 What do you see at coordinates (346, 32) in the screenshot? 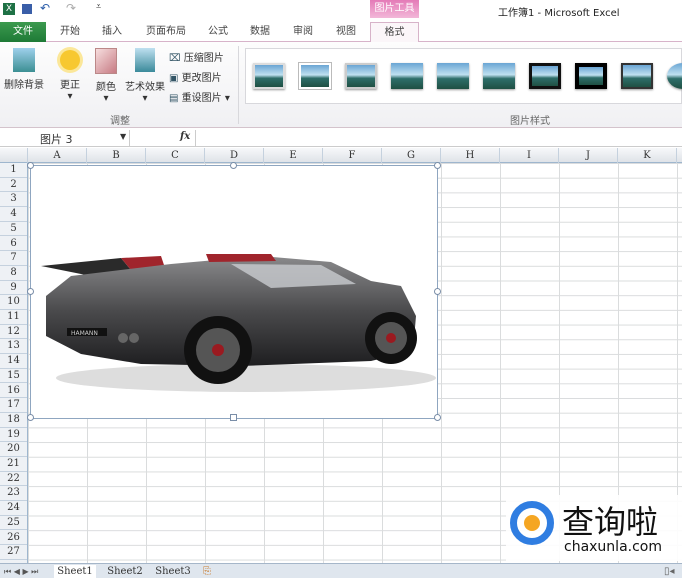
I see `tab-view: 视图` at bounding box center [346, 32].